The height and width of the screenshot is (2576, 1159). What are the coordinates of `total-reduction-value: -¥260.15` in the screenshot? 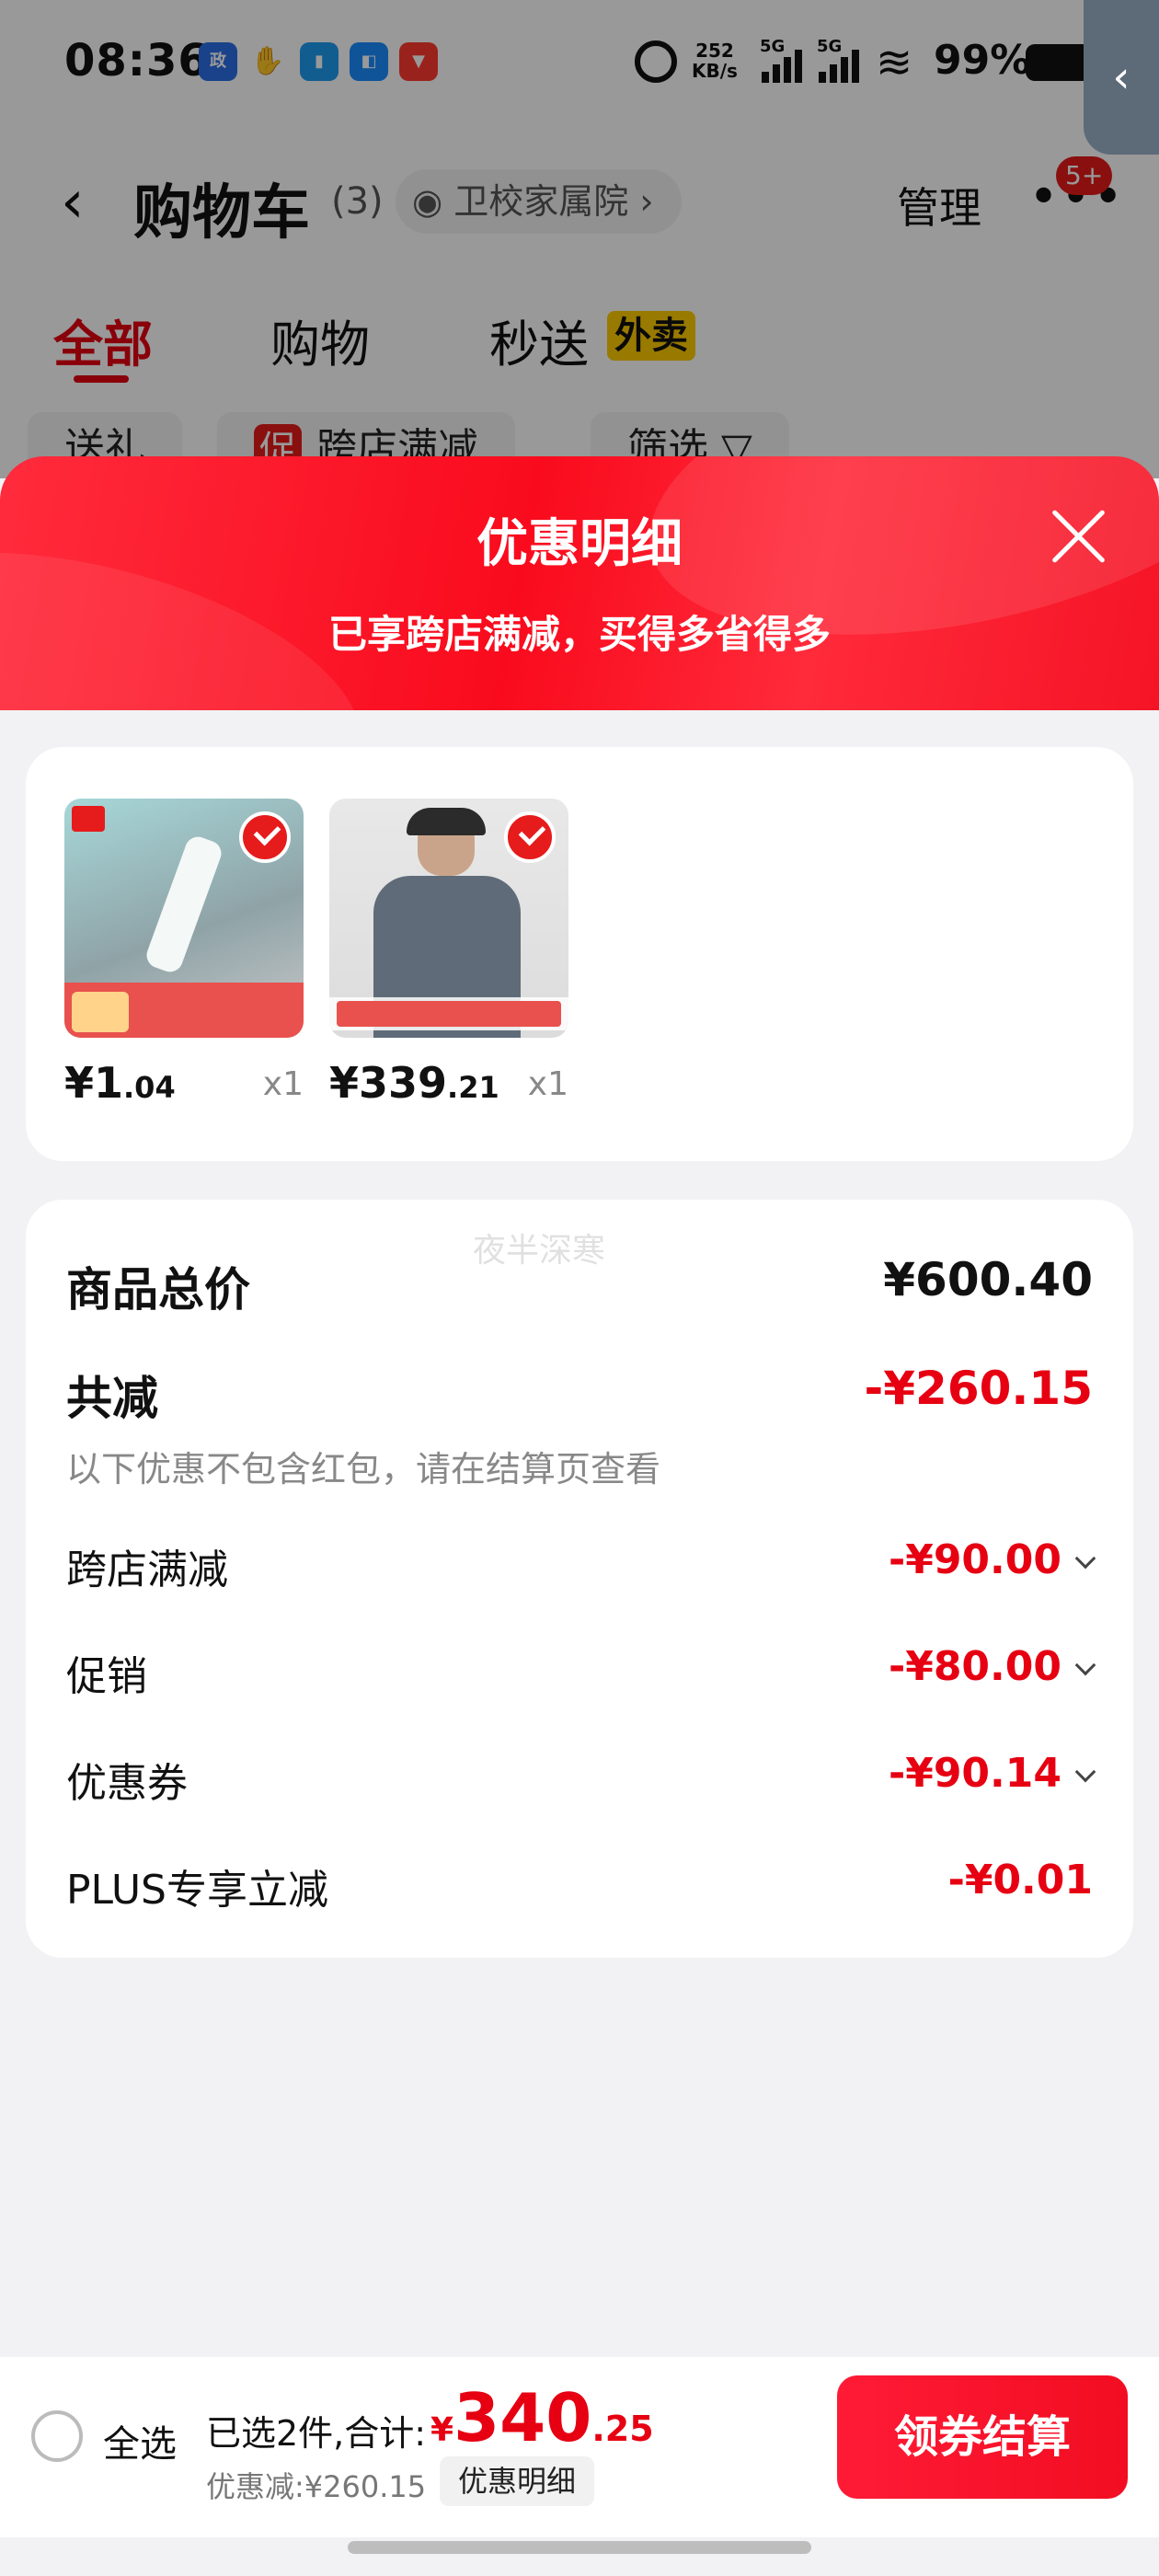 It's located at (979, 1388).